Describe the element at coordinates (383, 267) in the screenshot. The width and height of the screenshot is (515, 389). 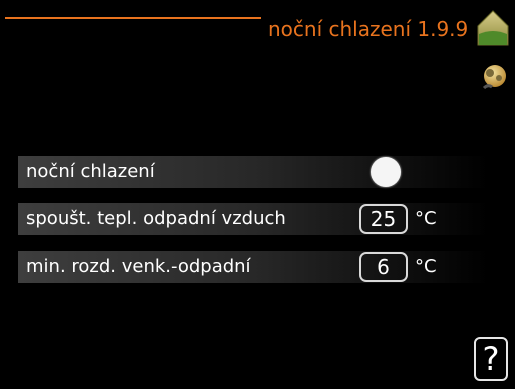
I see `min-diff-value-field: 6` at that location.